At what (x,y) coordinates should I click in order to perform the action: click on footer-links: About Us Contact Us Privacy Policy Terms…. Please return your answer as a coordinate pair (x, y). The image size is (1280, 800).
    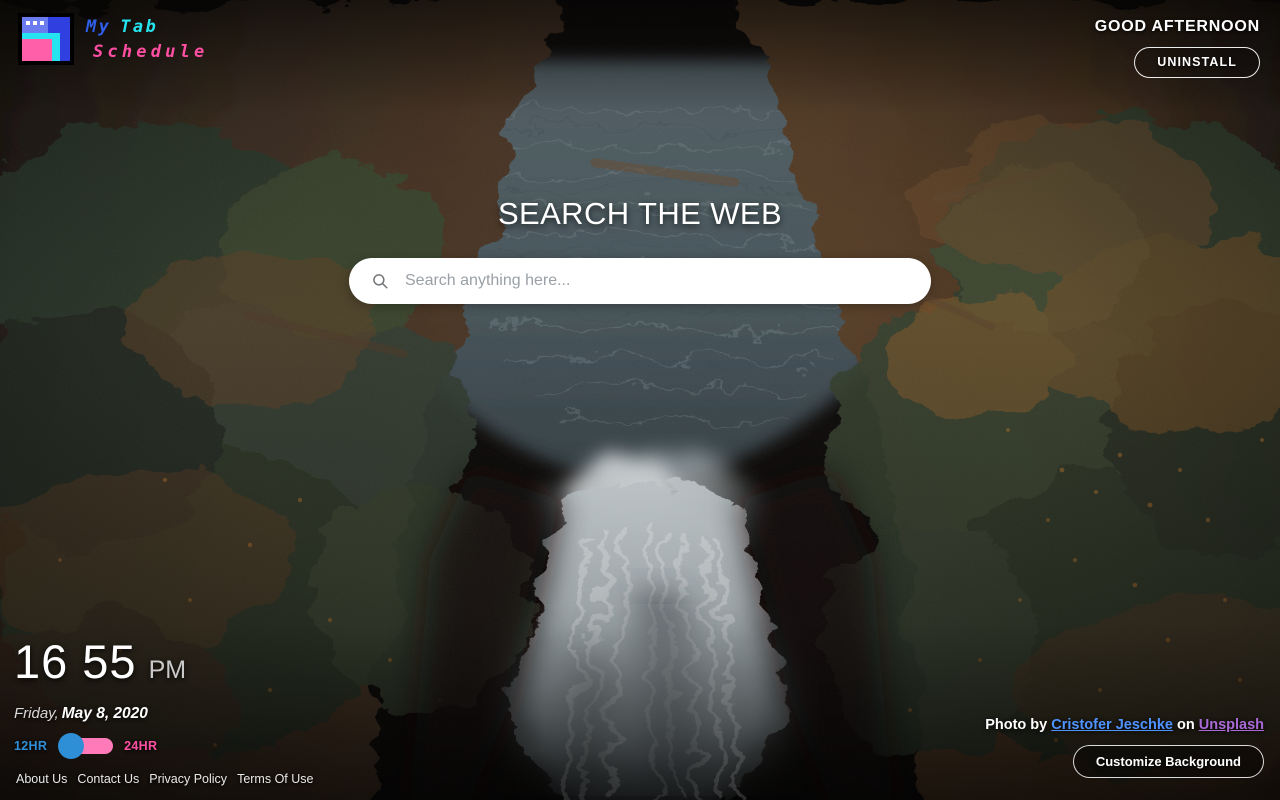
    Looking at the image, I should click on (164, 779).